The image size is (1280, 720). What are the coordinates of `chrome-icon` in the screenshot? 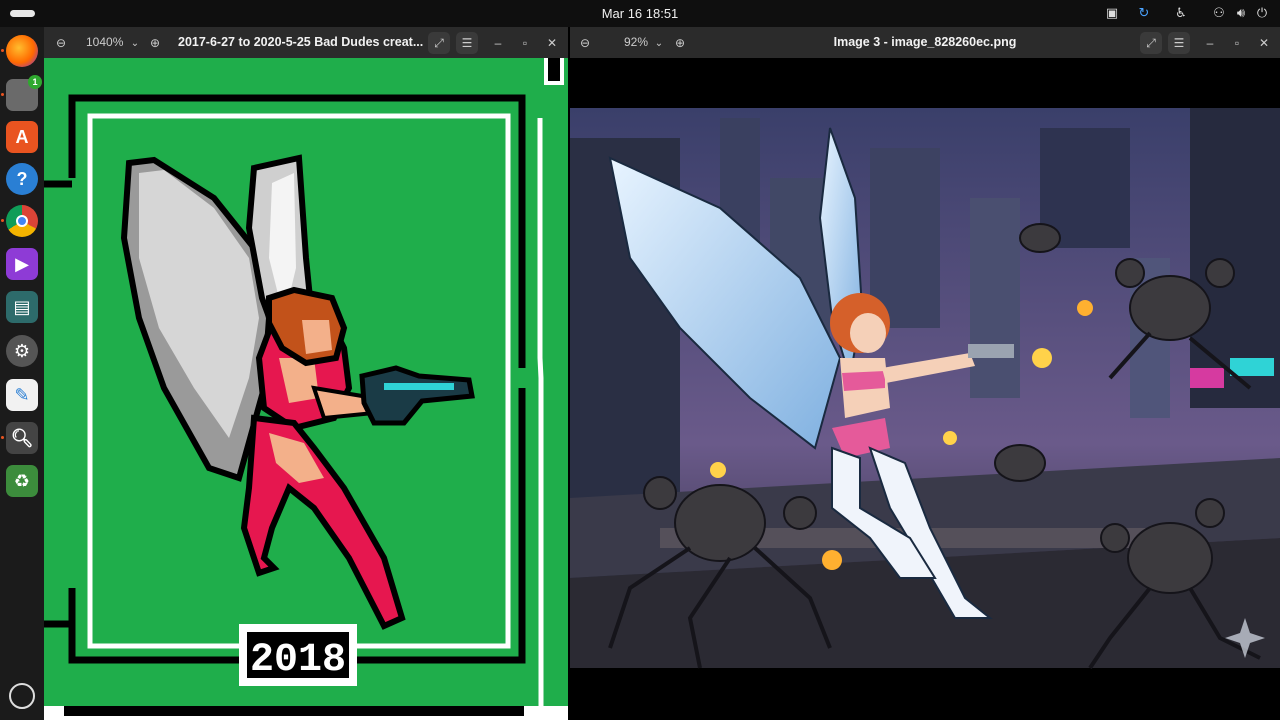 It's located at (22, 221).